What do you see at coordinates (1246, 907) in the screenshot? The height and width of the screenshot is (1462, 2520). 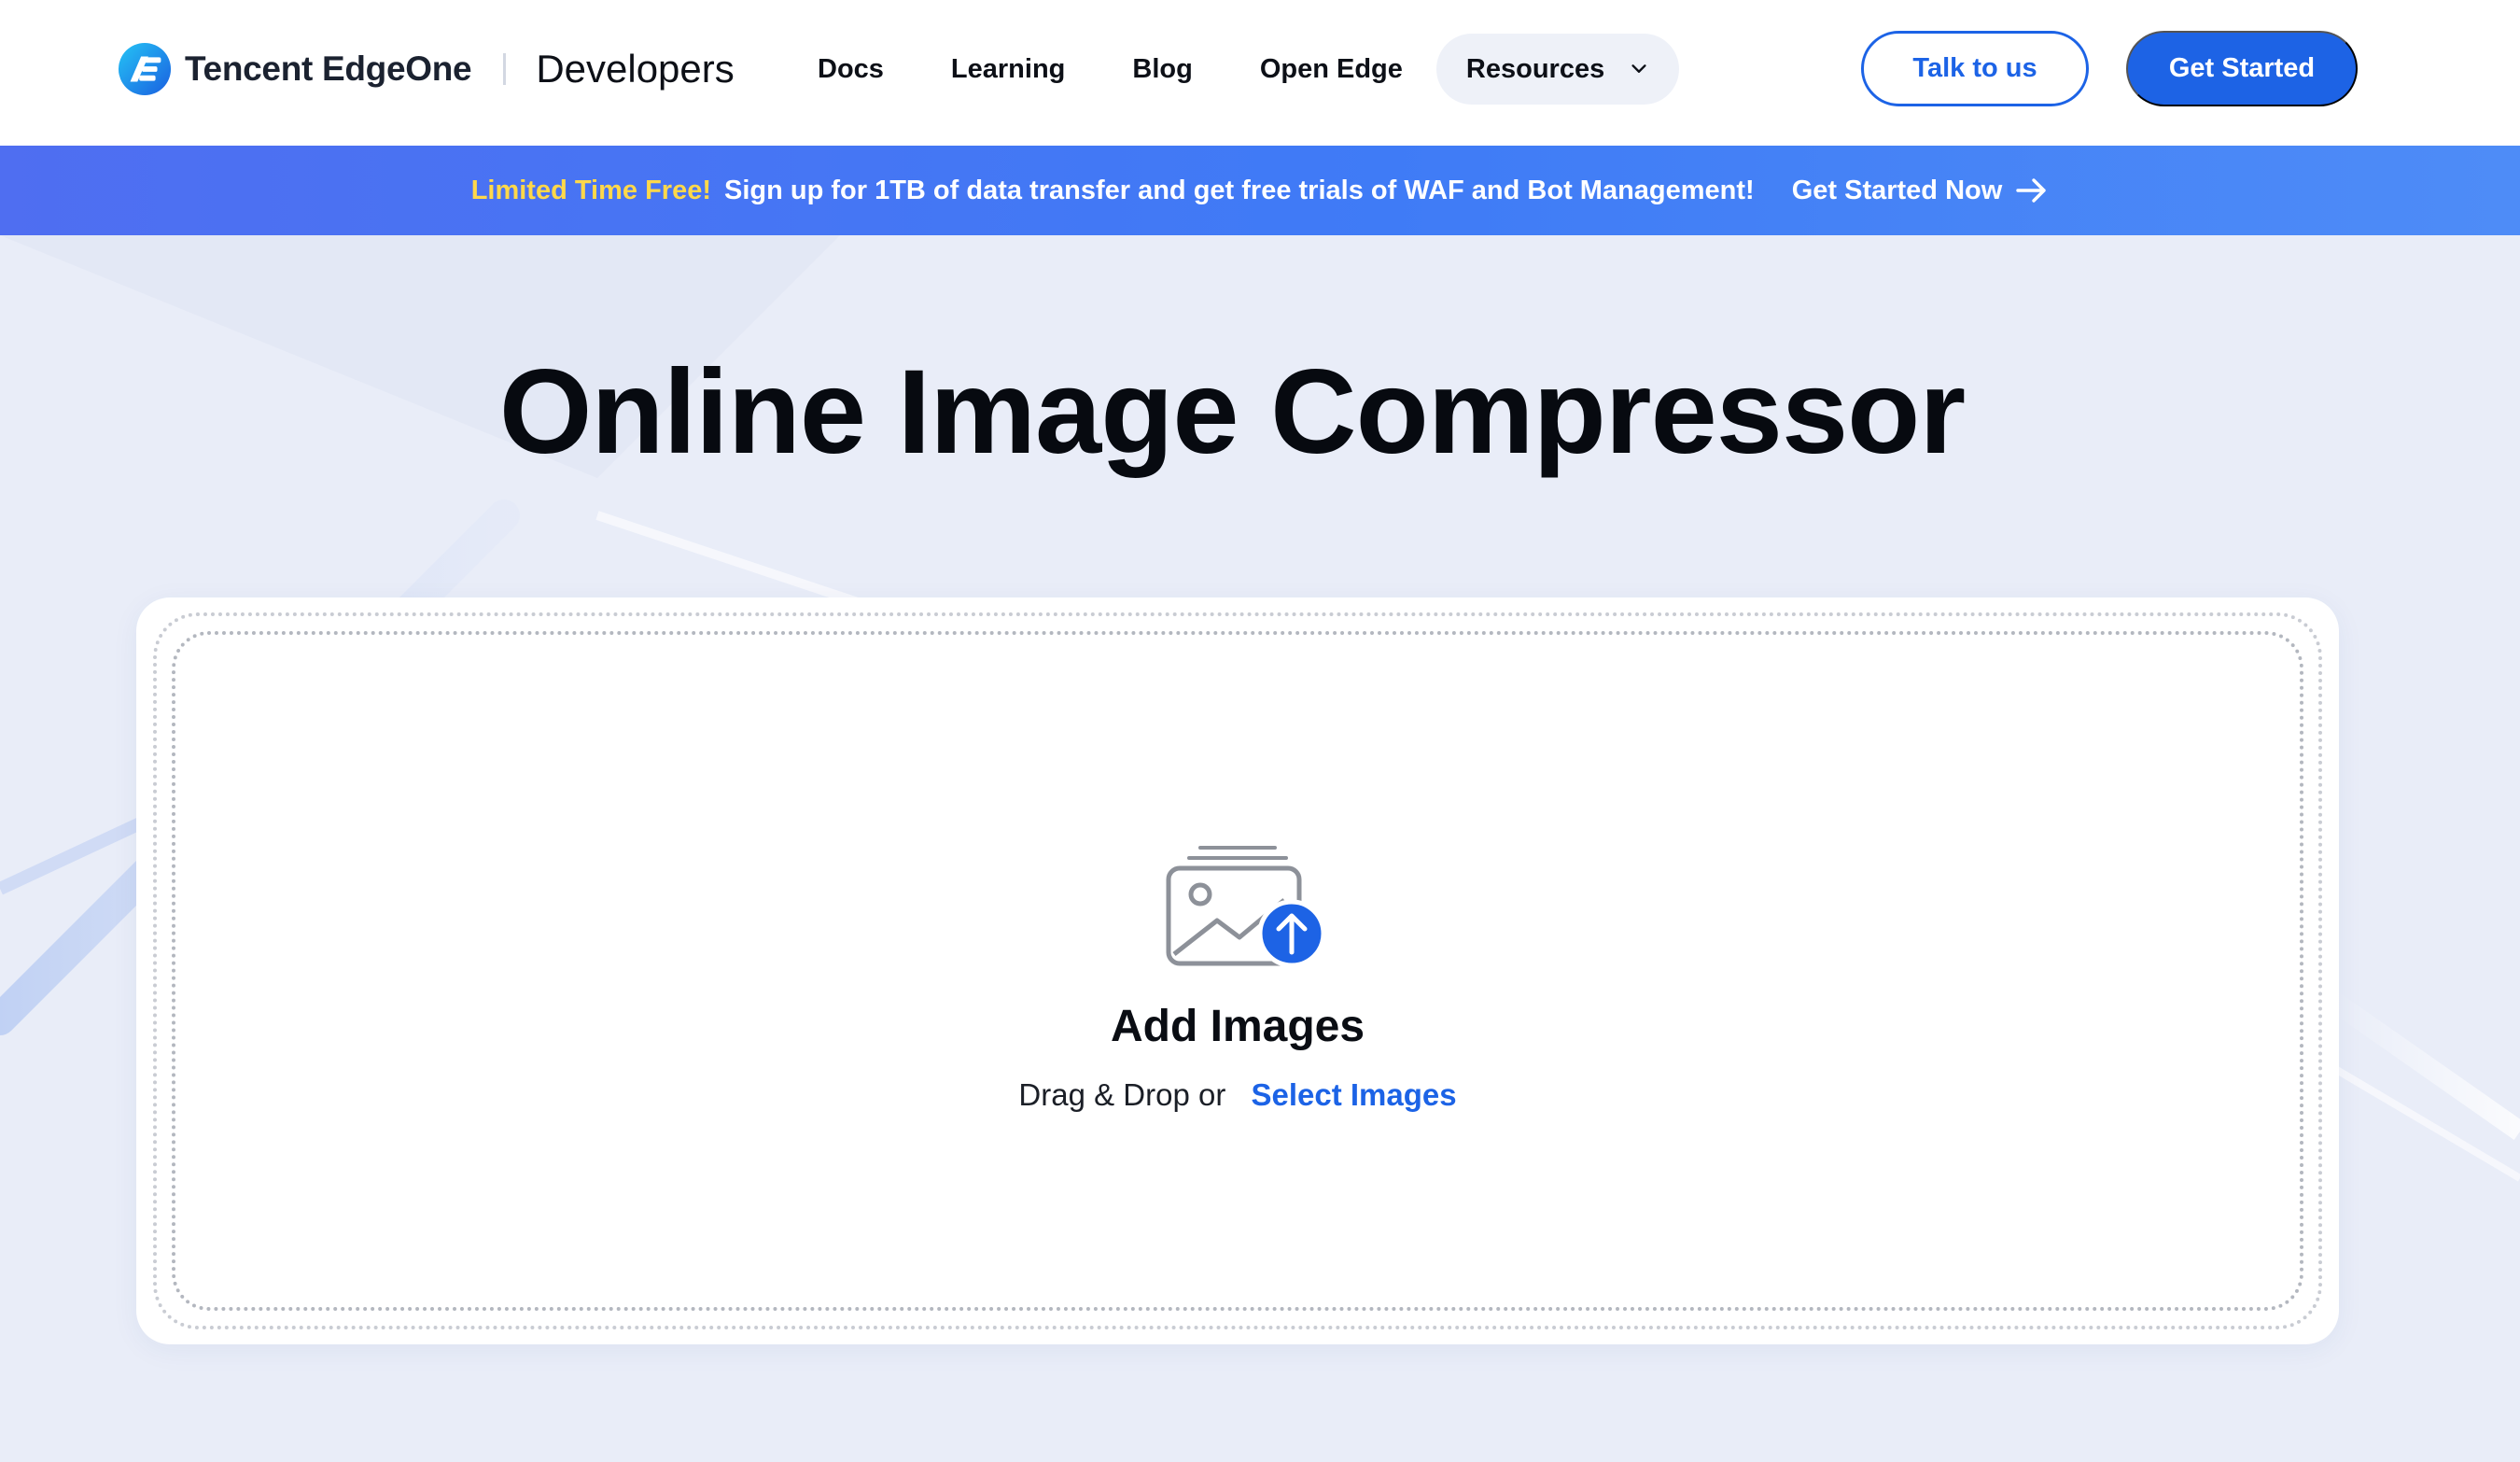 I see `image-upload-icon` at bounding box center [1246, 907].